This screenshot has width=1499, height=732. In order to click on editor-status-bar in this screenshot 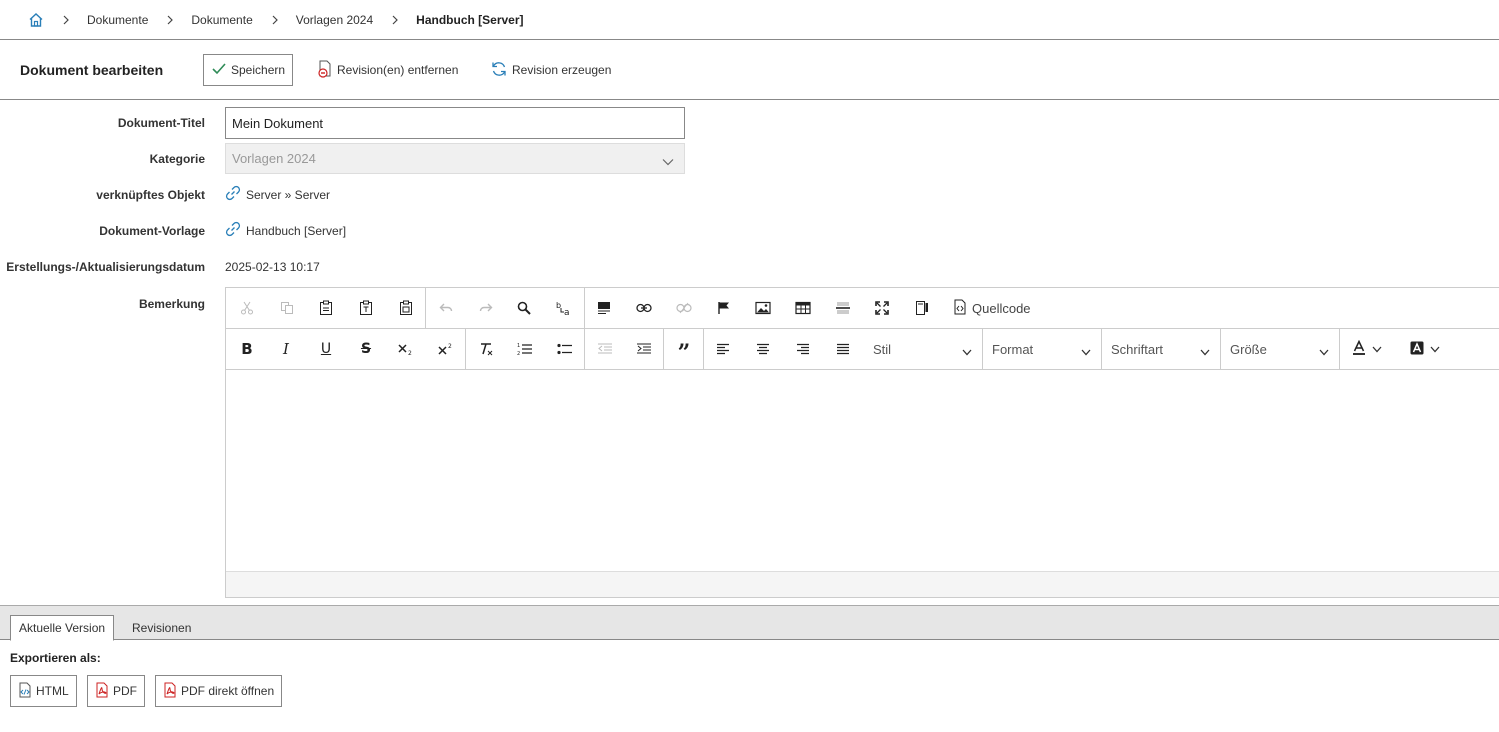, I will do `click(862, 584)`.